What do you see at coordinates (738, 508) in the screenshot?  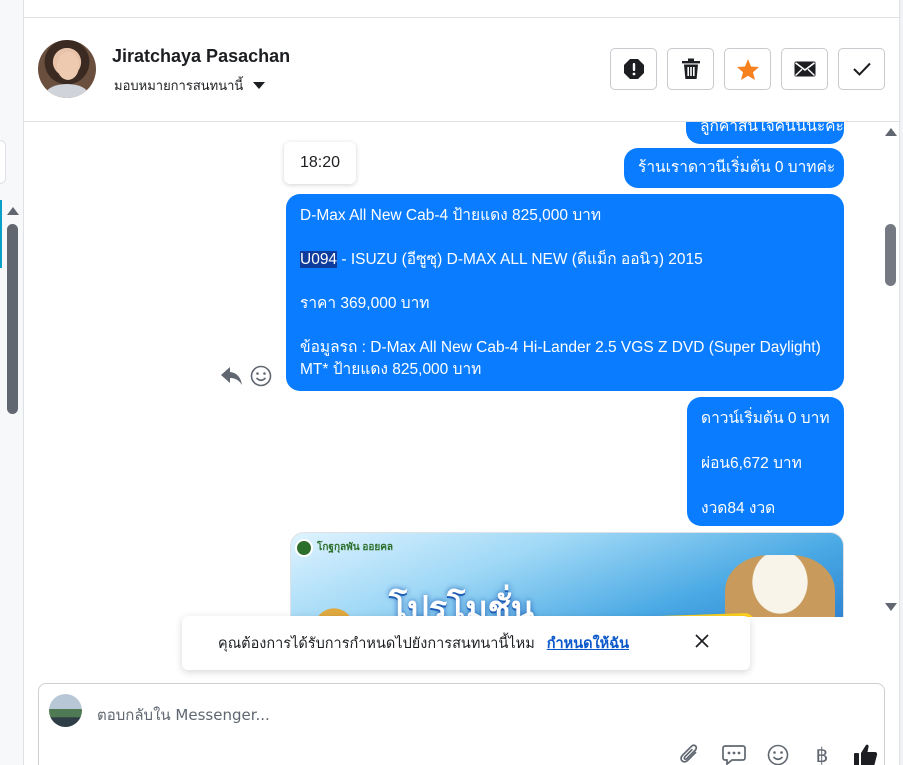 I see `message-text: งวด84 งวด` at bounding box center [738, 508].